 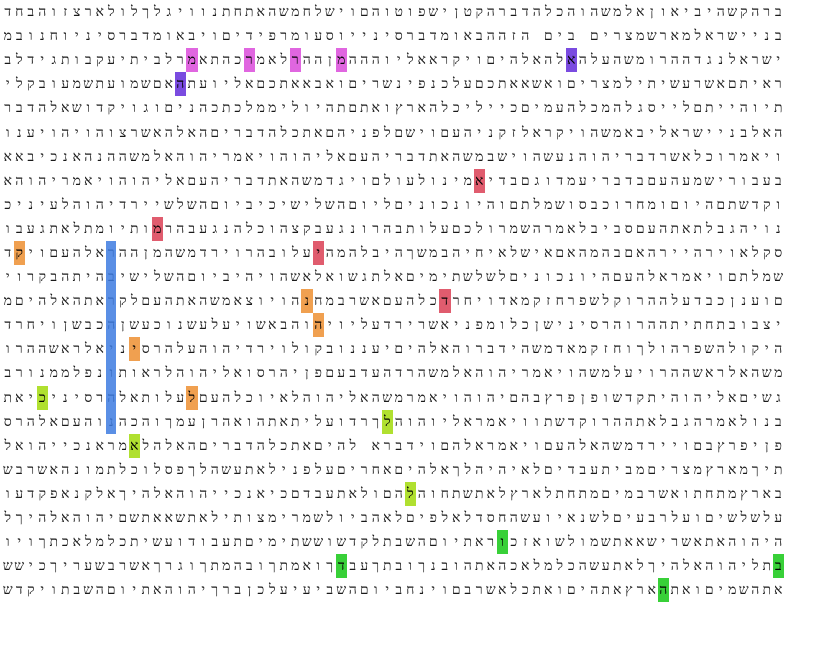 What do you see at coordinates (329, 36) in the screenshot?
I see `grid-letter: ס` at bounding box center [329, 36].